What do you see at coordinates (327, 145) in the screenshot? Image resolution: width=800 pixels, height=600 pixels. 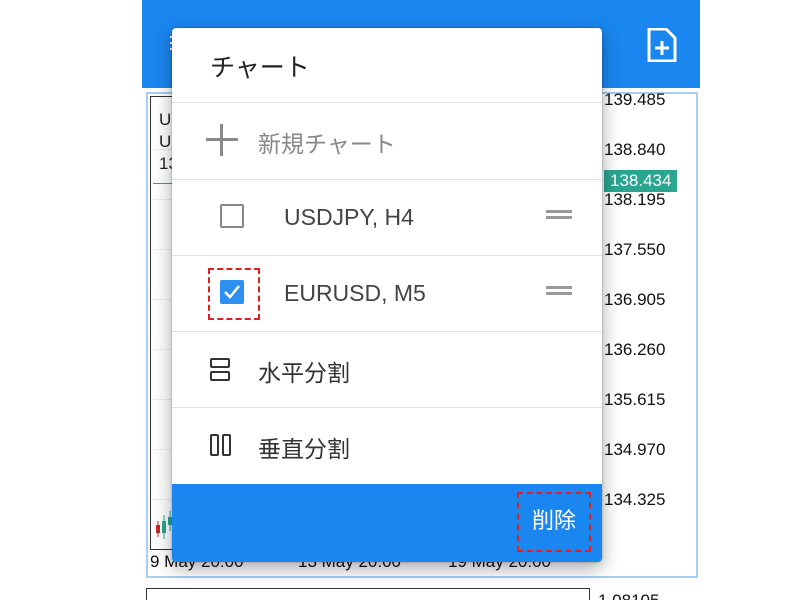 I see `new-chart-label: 新規チャート` at bounding box center [327, 145].